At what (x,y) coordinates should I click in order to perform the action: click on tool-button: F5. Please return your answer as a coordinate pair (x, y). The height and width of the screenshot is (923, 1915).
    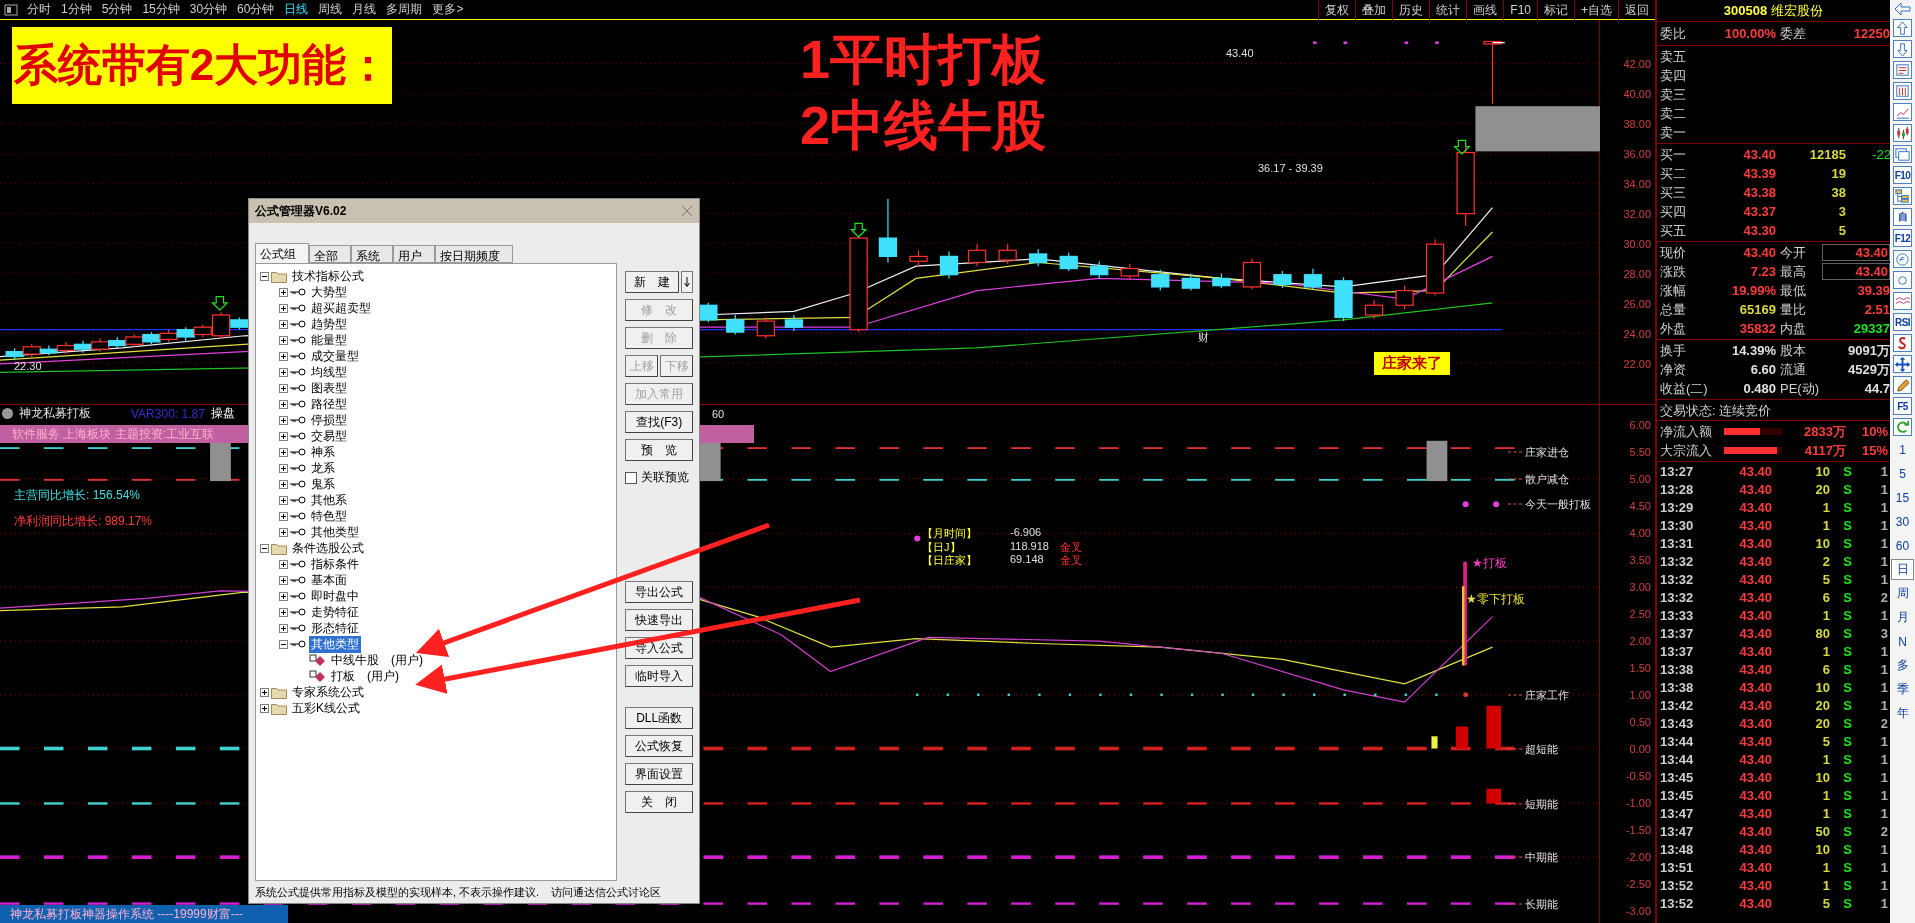
    Looking at the image, I should click on (1902, 406).